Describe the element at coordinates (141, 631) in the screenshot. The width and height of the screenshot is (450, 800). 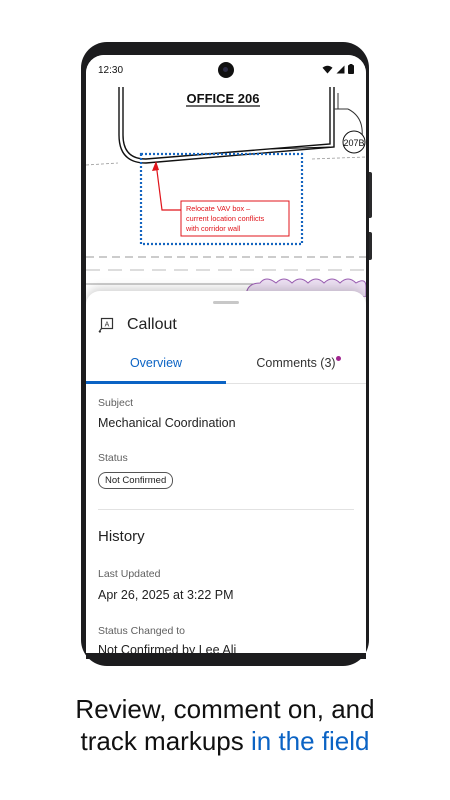
I see `status-changed-label: Status Changed to` at that location.